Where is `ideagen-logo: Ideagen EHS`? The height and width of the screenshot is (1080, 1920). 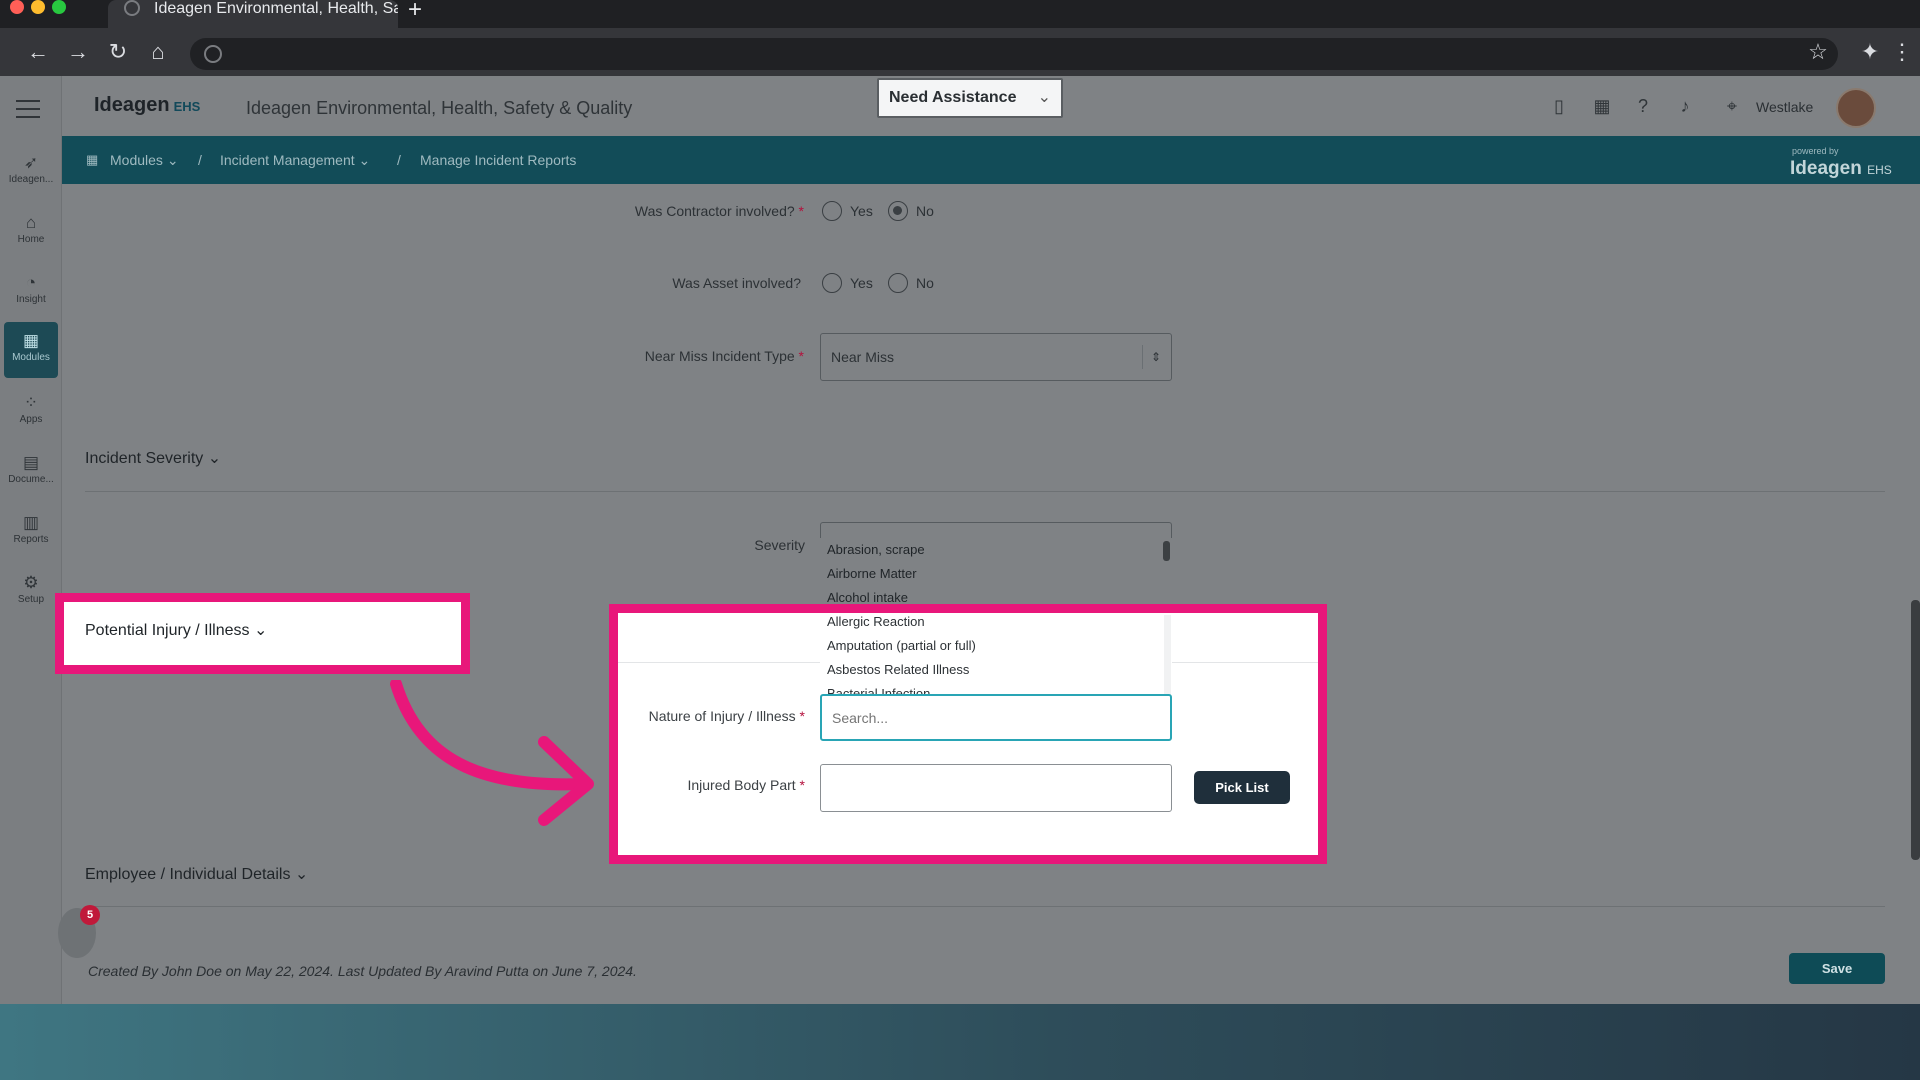
ideagen-logo: Ideagen EHS is located at coordinates (147, 105).